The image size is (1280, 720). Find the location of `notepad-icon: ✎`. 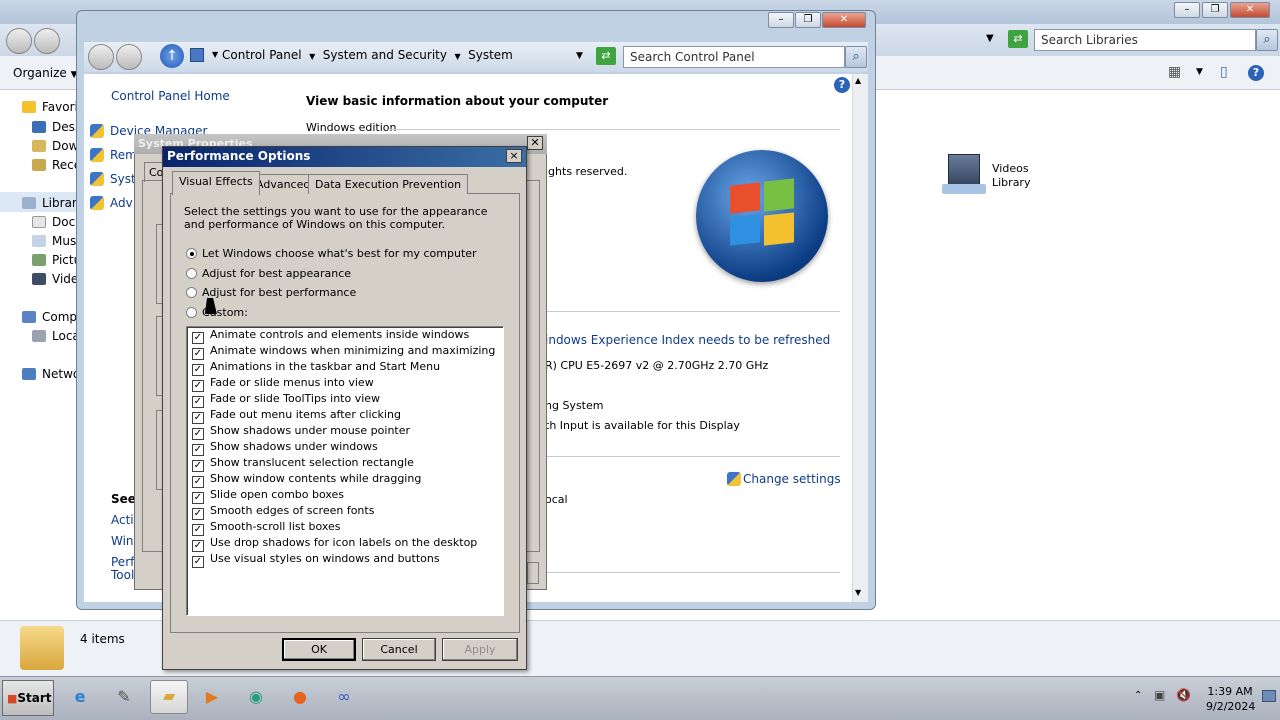

notepad-icon: ✎ is located at coordinates (124, 697).